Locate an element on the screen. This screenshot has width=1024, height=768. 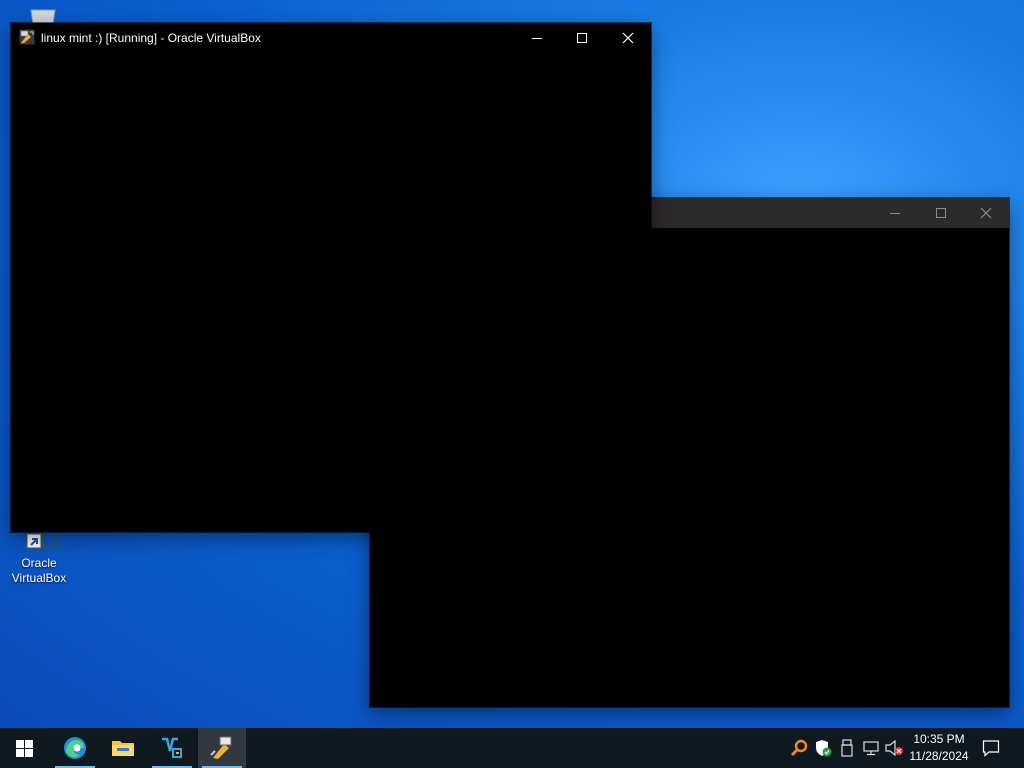
virtualbox-icon is located at coordinates (172, 747).